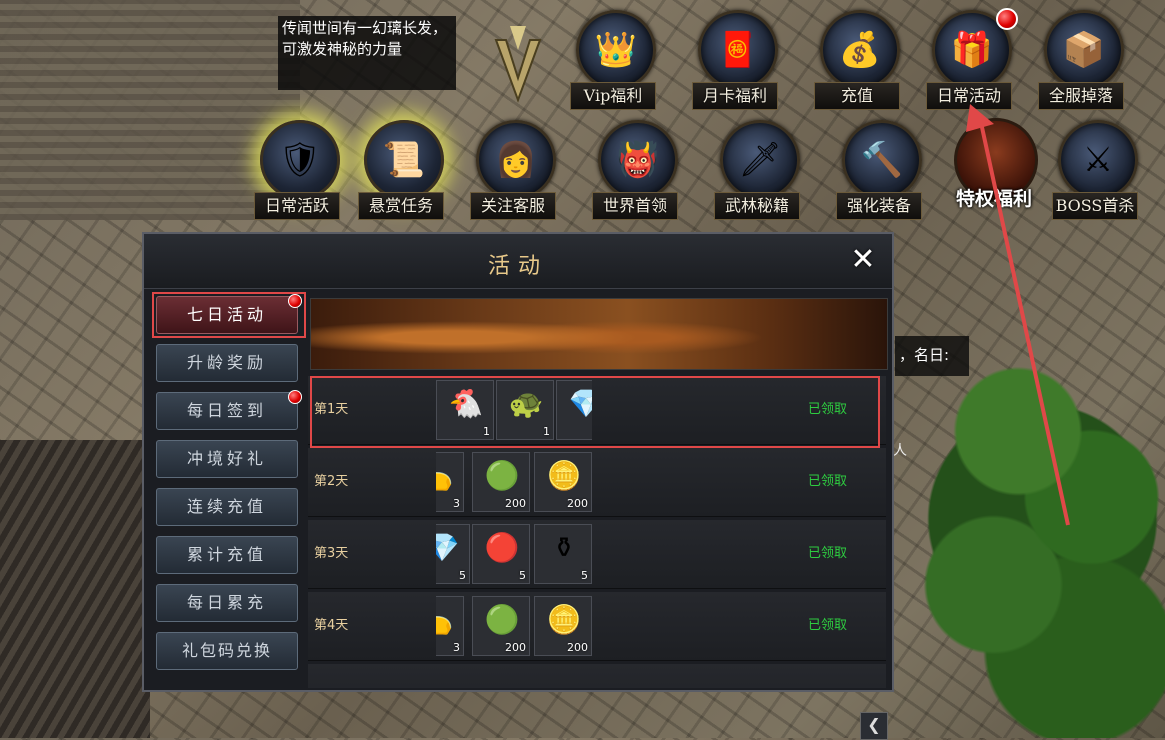  What do you see at coordinates (597, 676) in the screenshot?
I see `reward-row` at bounding box center [597, 676].